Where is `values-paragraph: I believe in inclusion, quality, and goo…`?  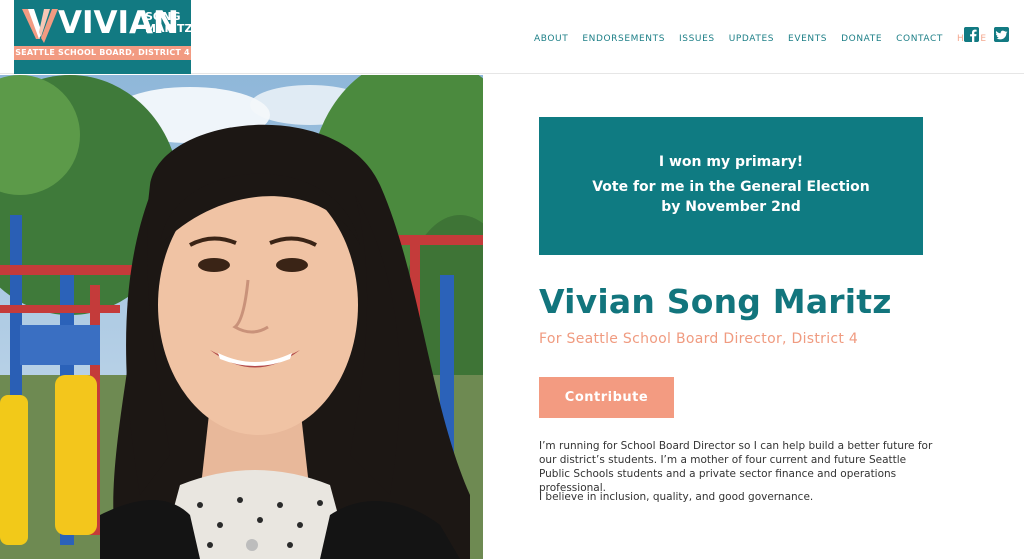
values-paragraph: I believe in inclusion, quality, and goo… is located at coordinates (676, 497).